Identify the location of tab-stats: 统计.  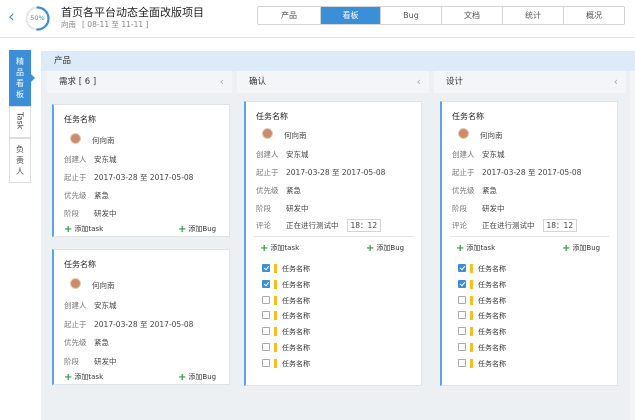
(532, 15).